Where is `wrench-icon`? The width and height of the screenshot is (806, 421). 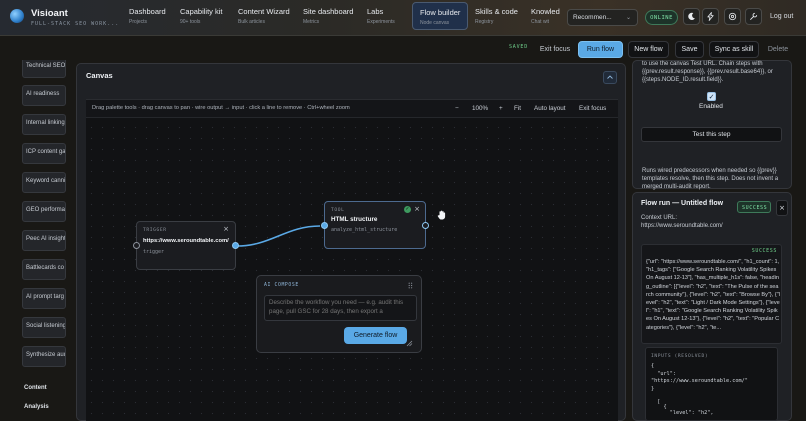
wrench-icon is located at coordinates (754, 16).